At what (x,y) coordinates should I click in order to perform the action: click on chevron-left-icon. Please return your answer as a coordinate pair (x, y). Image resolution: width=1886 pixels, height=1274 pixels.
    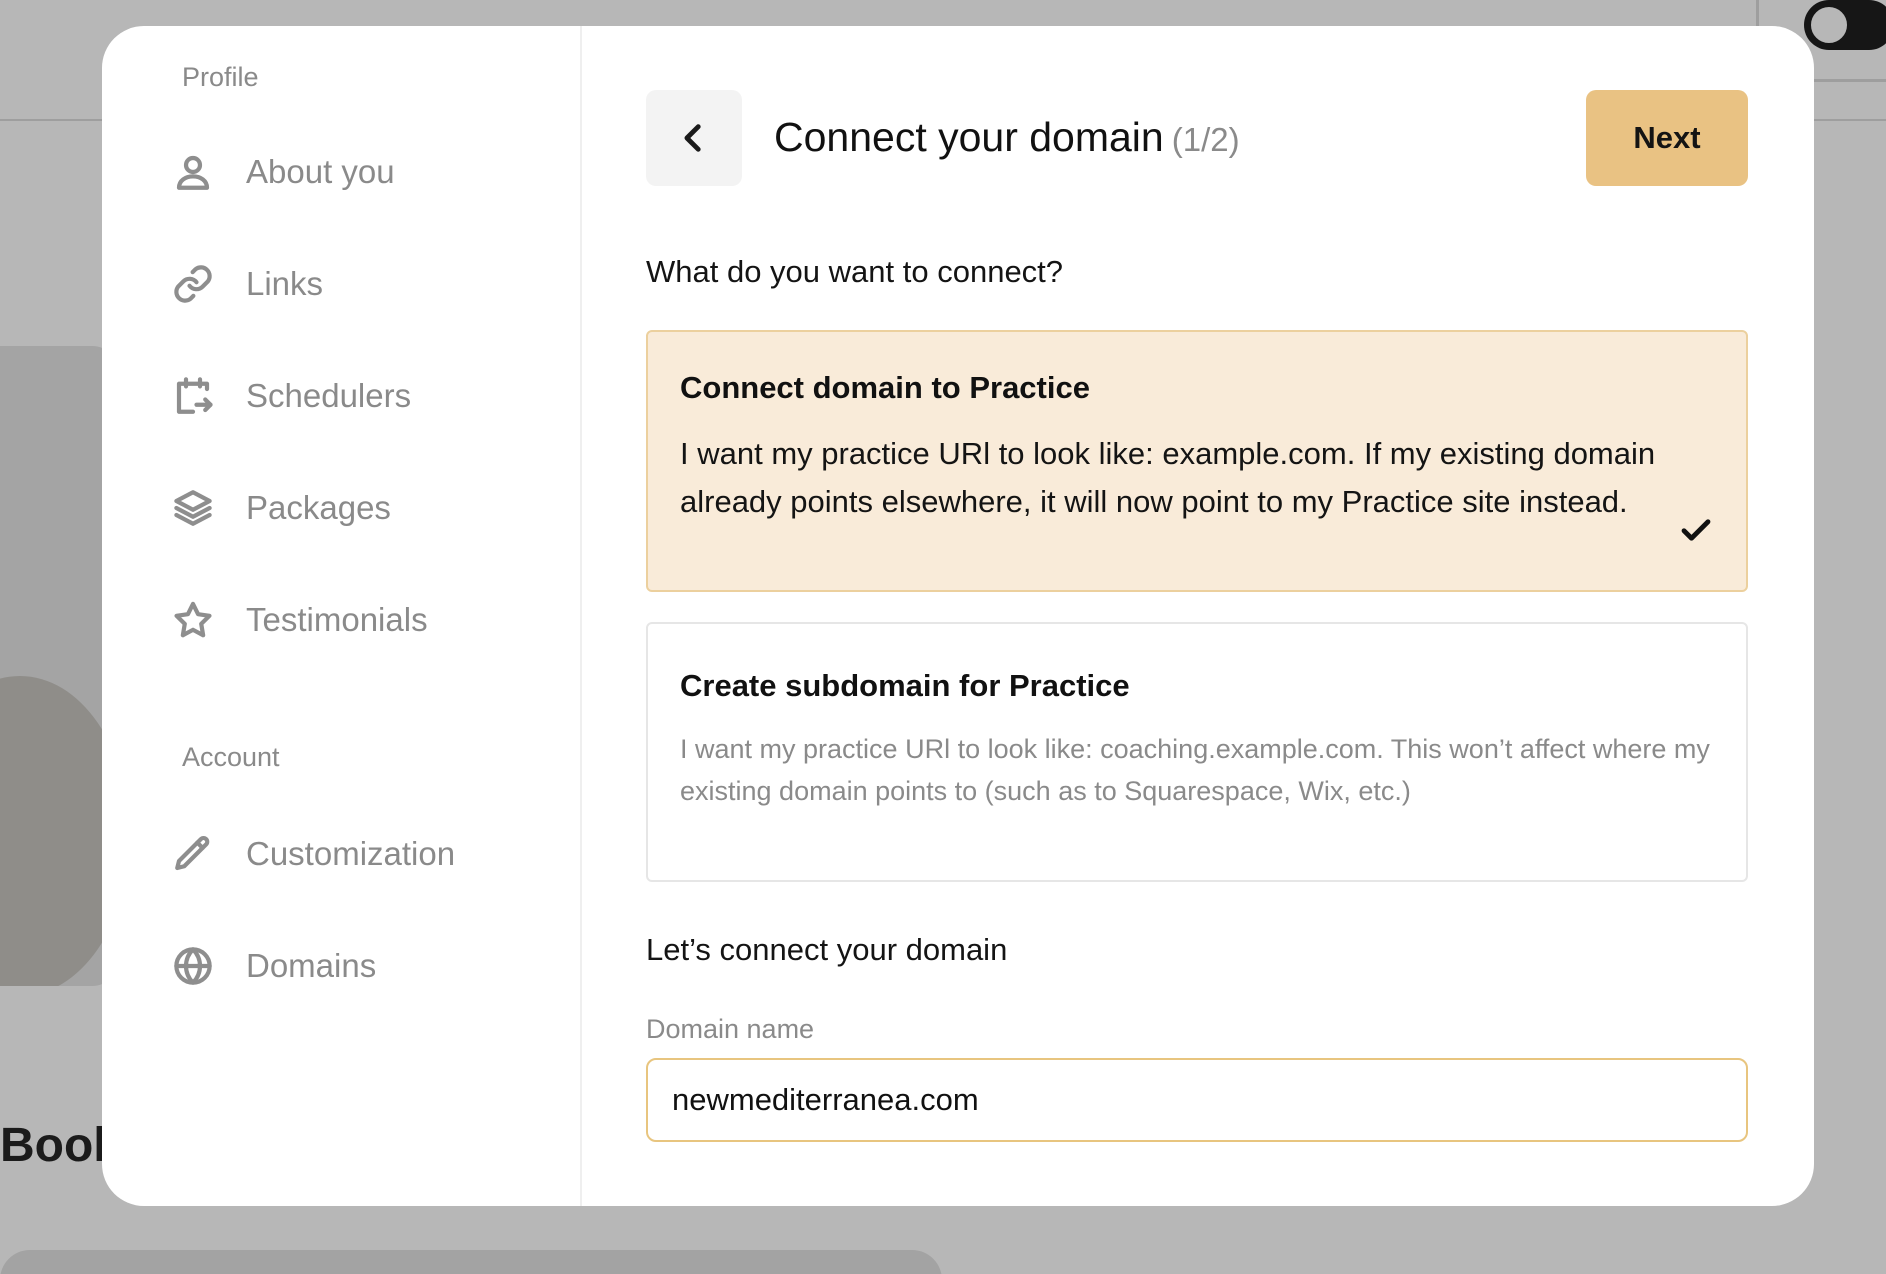
    Looking at the image, I should click on (692, 138).